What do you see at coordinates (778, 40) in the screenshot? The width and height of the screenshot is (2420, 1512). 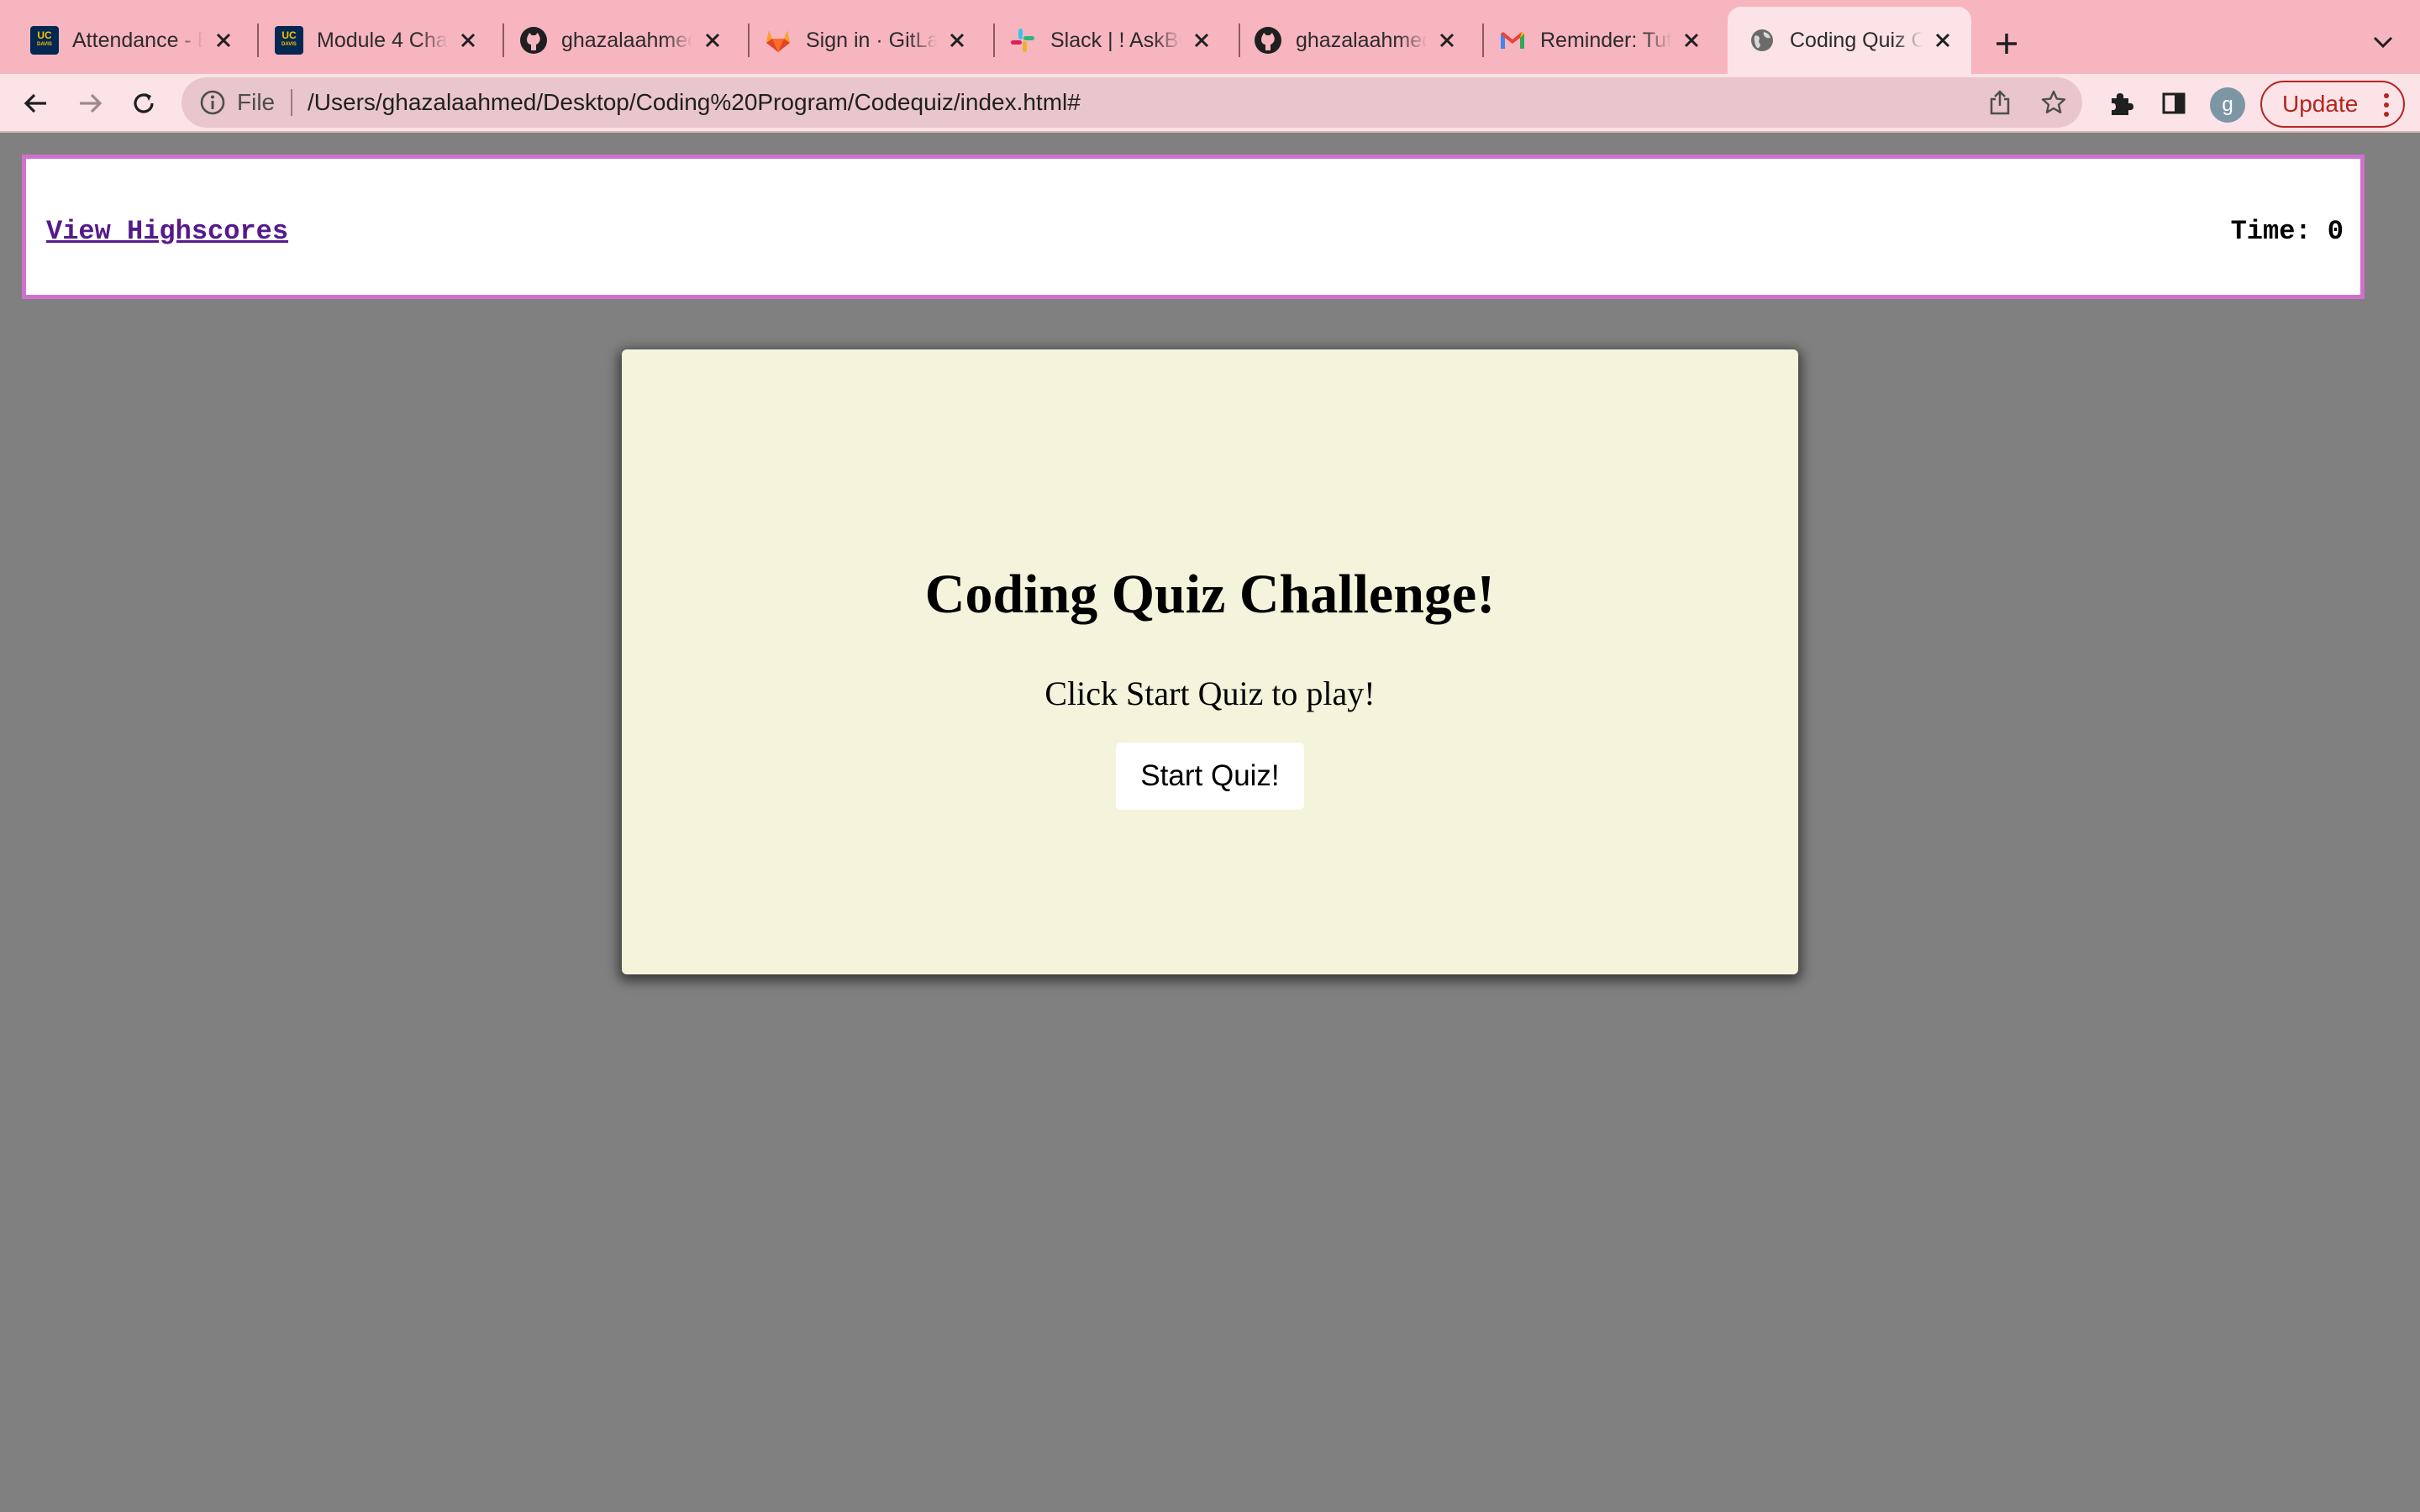 I see `gitlab-icon` at bounding box center [778, 40].